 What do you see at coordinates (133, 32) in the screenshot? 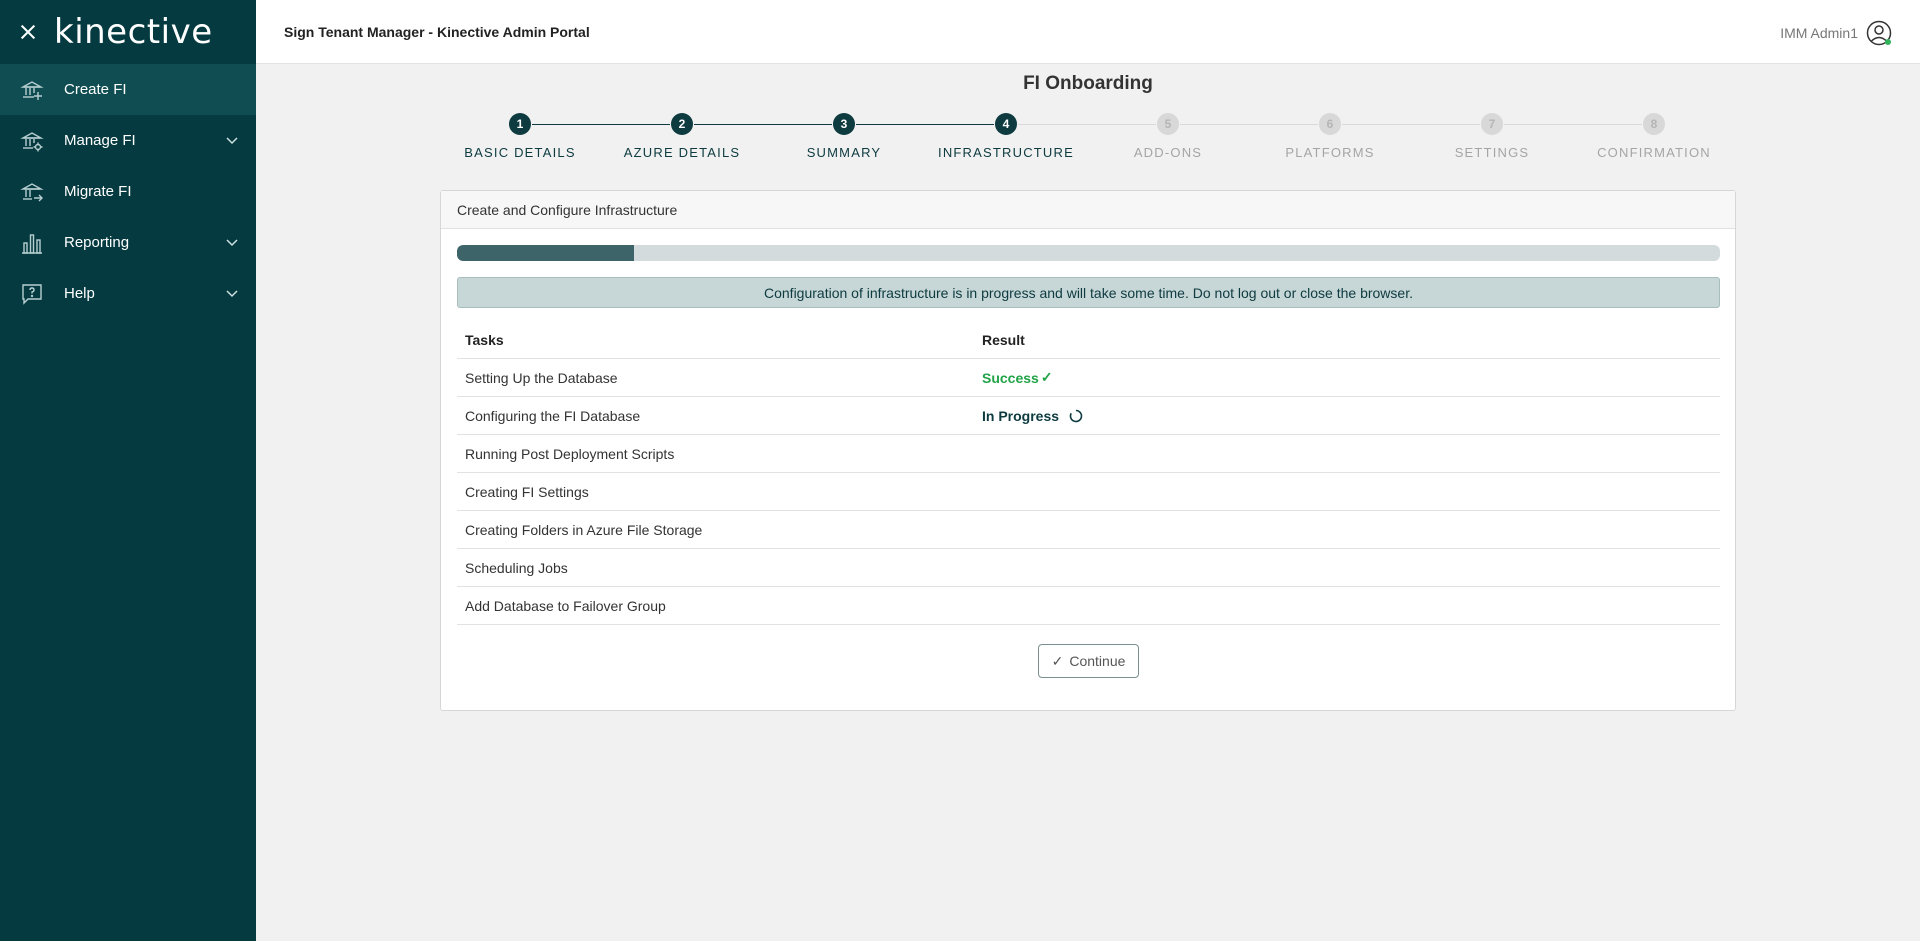
I see `logo: kinective` at bounding box center [133, 32].